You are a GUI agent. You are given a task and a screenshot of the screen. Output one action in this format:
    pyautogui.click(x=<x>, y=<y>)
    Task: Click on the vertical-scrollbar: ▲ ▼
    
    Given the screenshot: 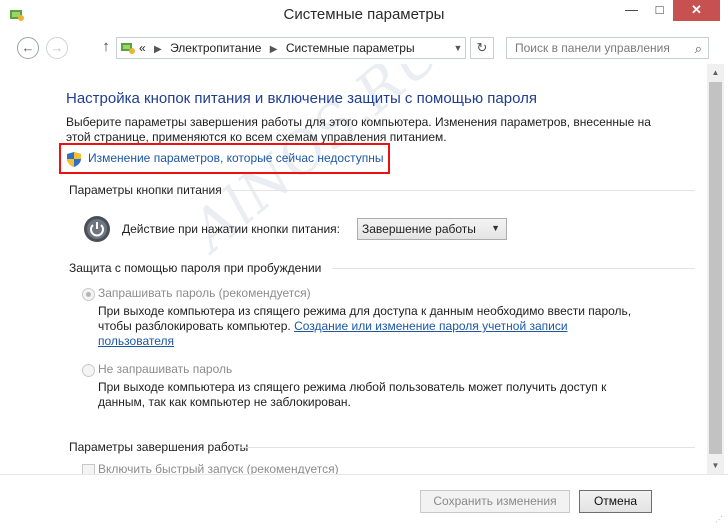 What is the action you would take?
    pyautogui.click(x=715, y=269)
    